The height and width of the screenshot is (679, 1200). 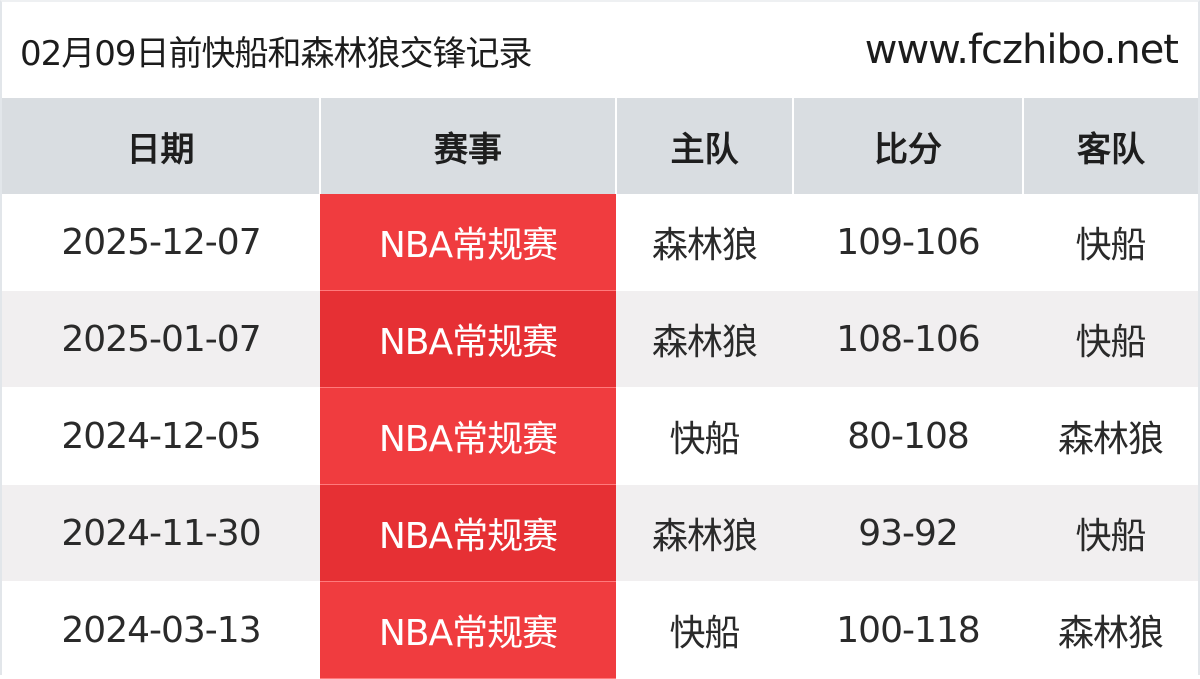 What do you see at coordinates (908, 436) in the screenshot?
I see `score-cell: 80-108` at bounding box center [908, 436].